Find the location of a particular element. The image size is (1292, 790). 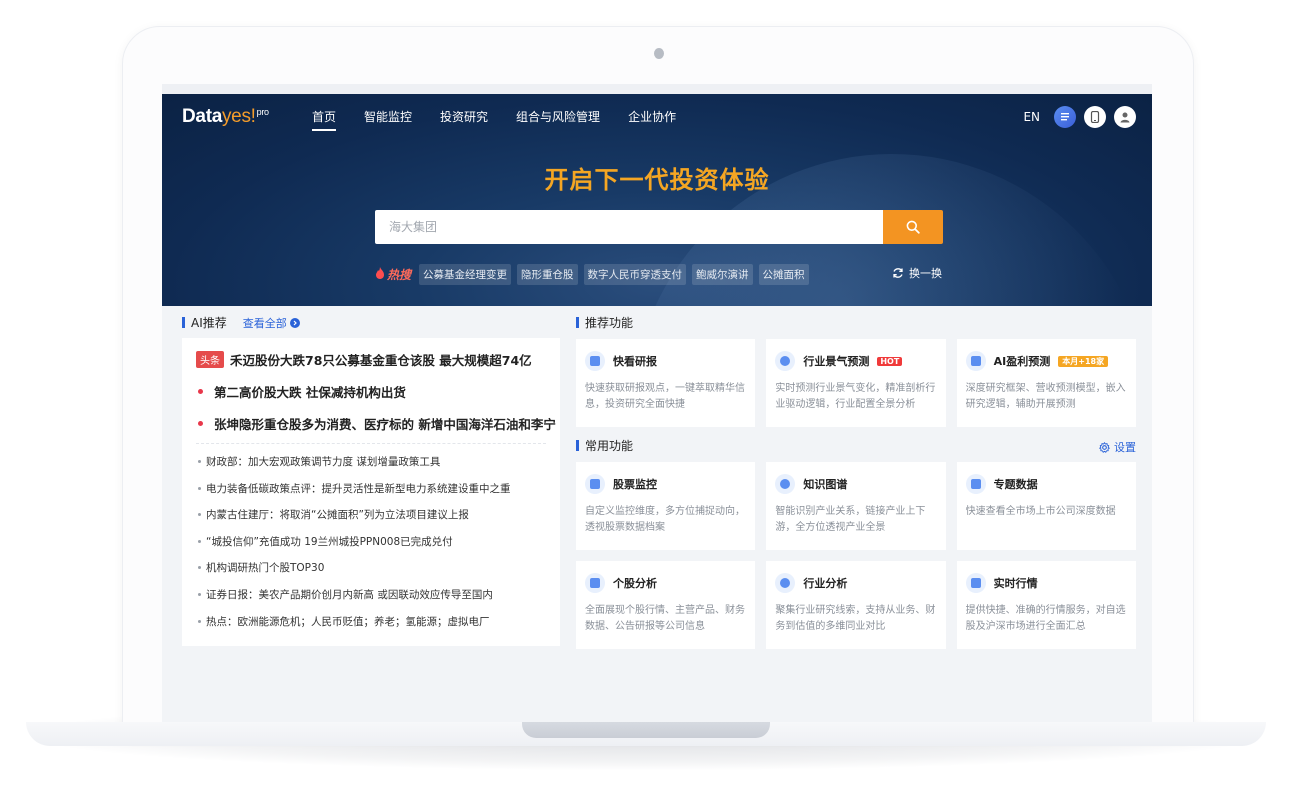

settings-button: 设置 is located at coordinates (1117, 447).